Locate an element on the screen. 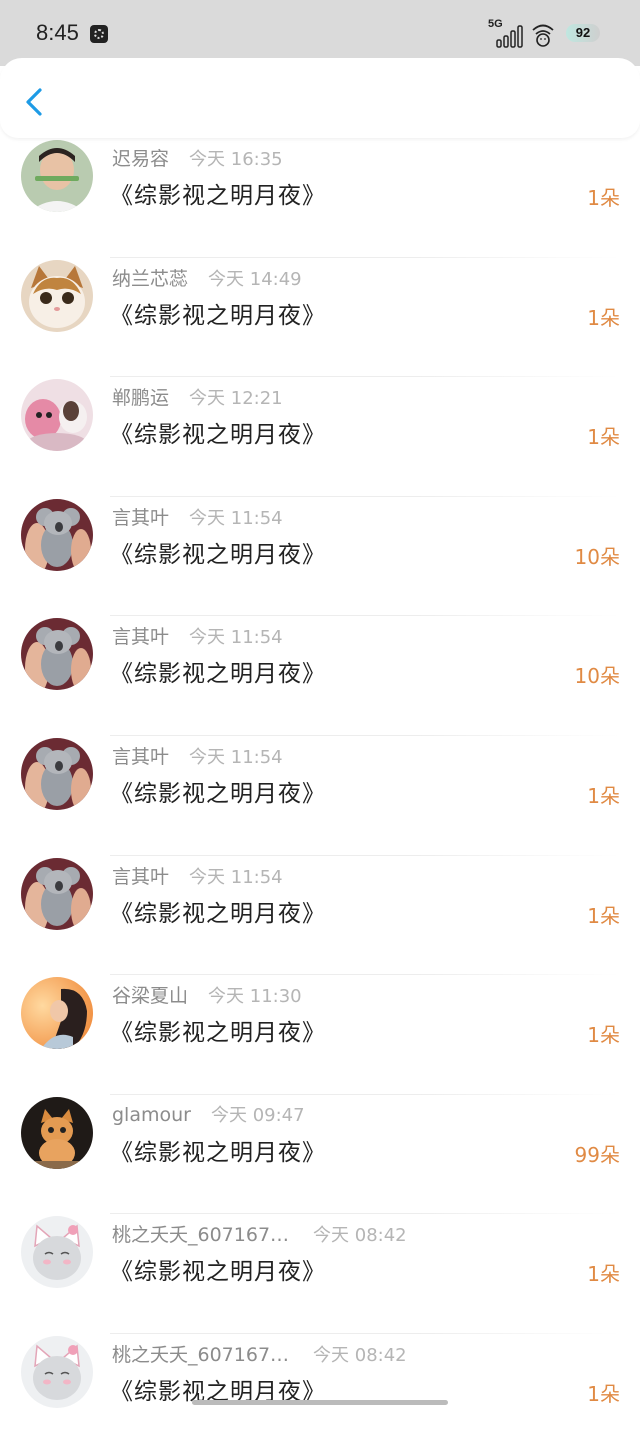 The width and height of the screenshot is (640, 1454). kitten-avatar is located at coordinates (57, 1132).